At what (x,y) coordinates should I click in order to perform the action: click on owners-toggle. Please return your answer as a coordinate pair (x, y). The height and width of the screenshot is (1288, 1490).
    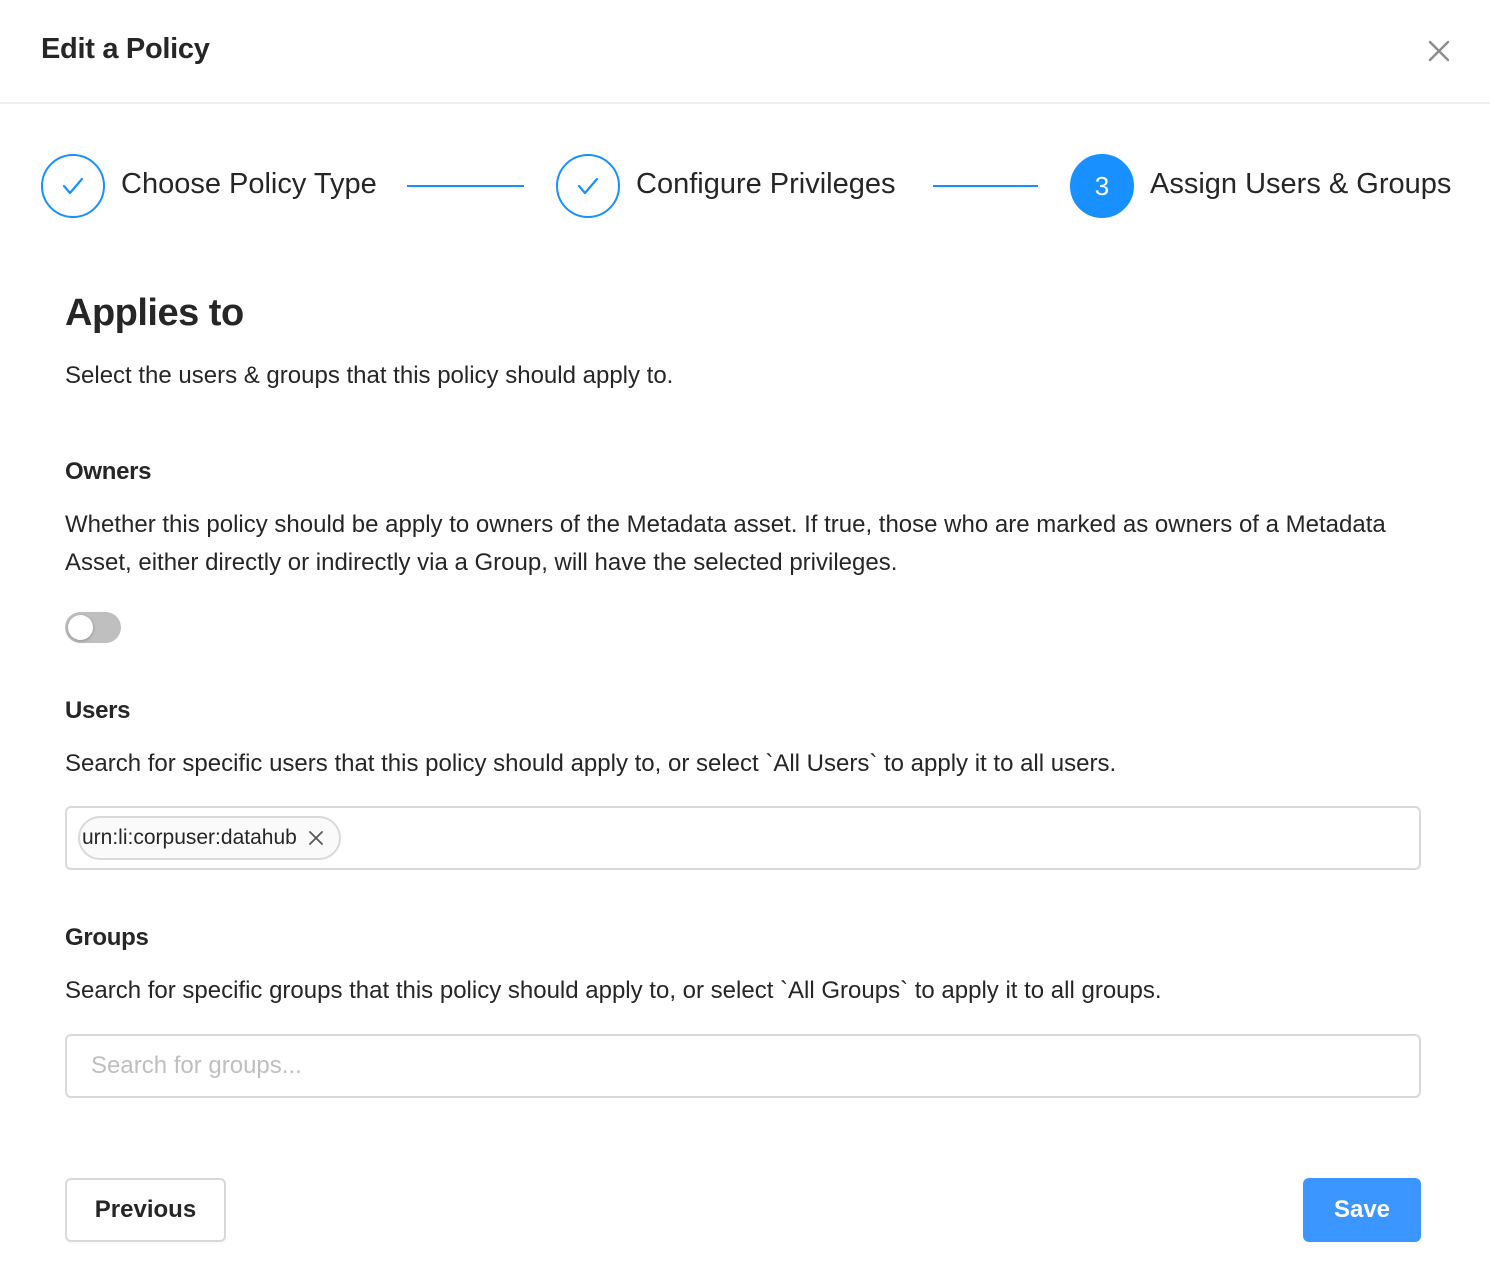
    Looking at the image, I should click on (93, 627).